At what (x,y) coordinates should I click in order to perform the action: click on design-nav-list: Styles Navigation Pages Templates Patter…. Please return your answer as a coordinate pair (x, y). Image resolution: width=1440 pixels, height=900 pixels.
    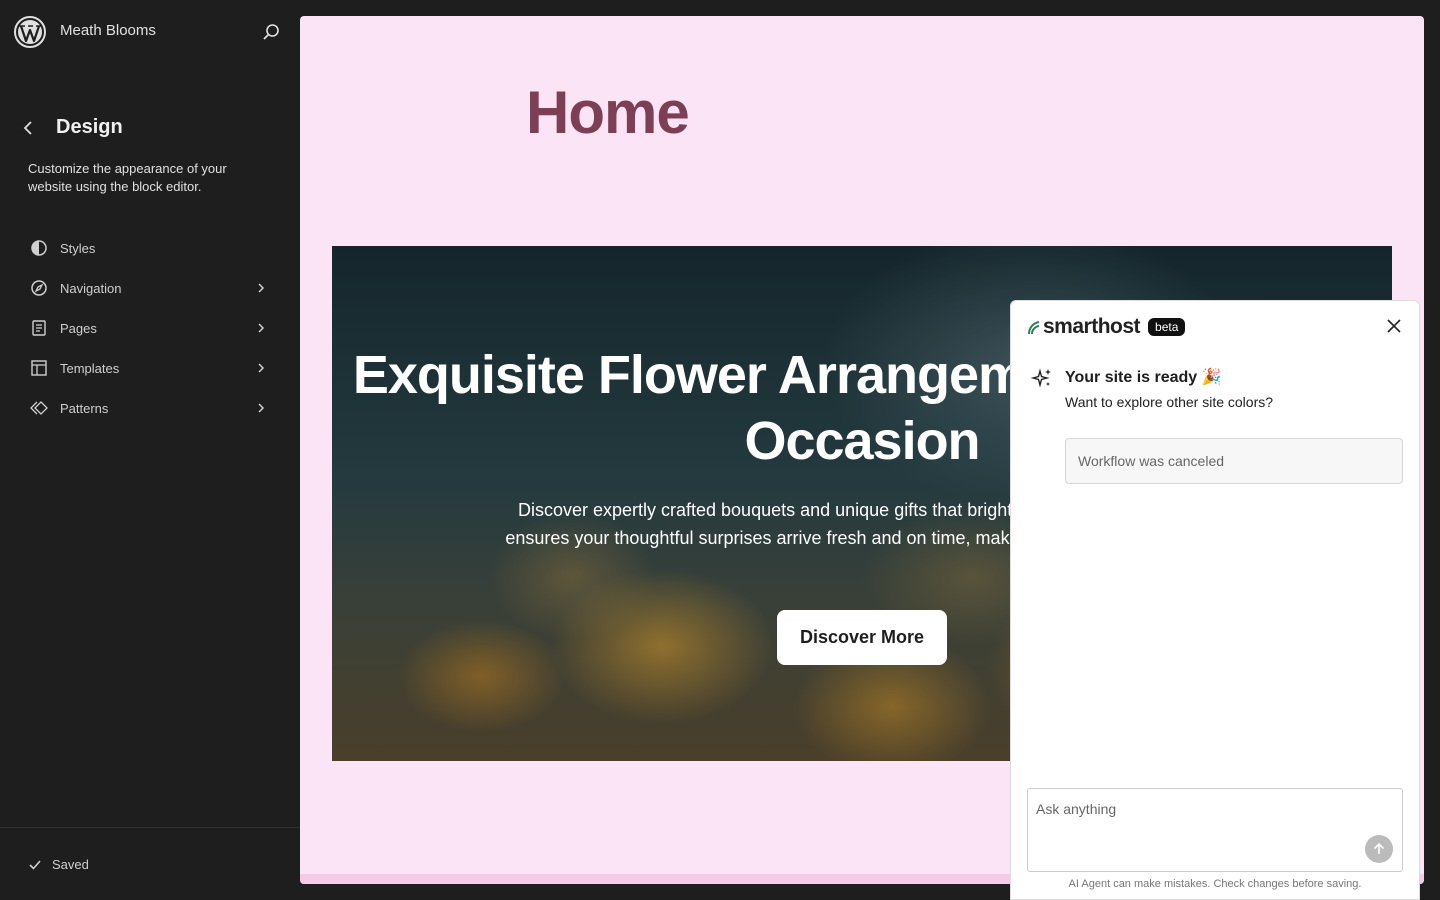
    Looking at the image, I should click on (150, 328).